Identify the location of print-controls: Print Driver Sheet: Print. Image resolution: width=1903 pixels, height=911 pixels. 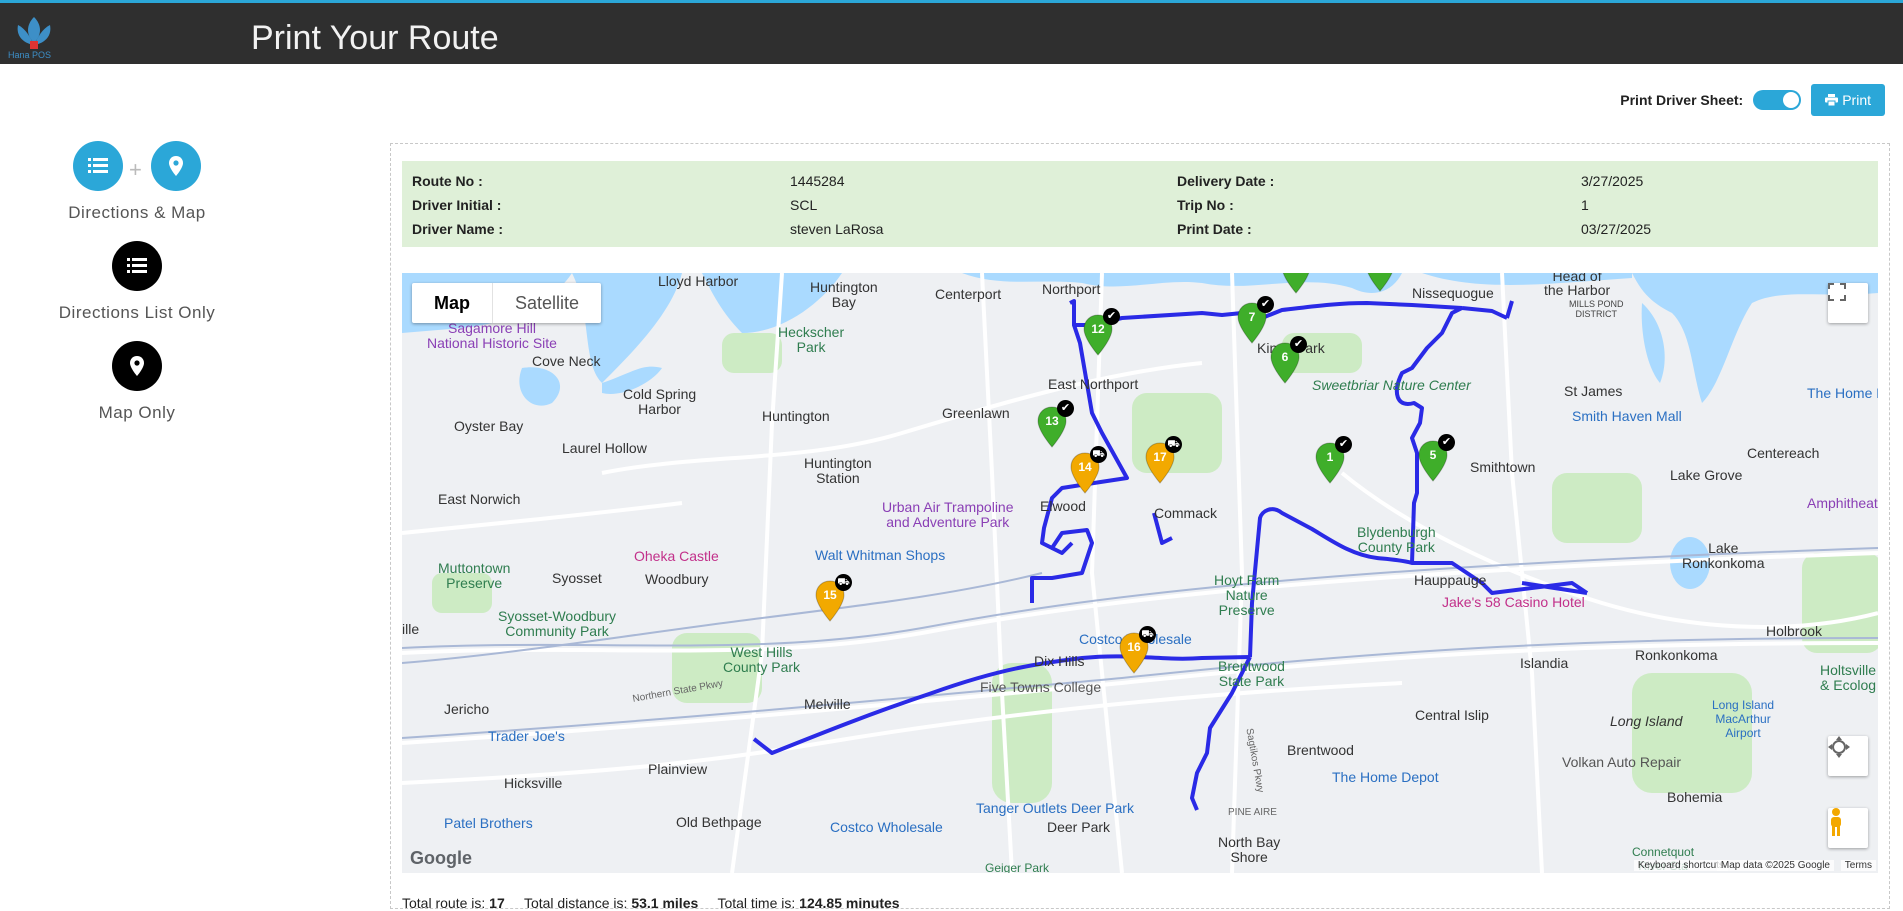
(1752, 100).